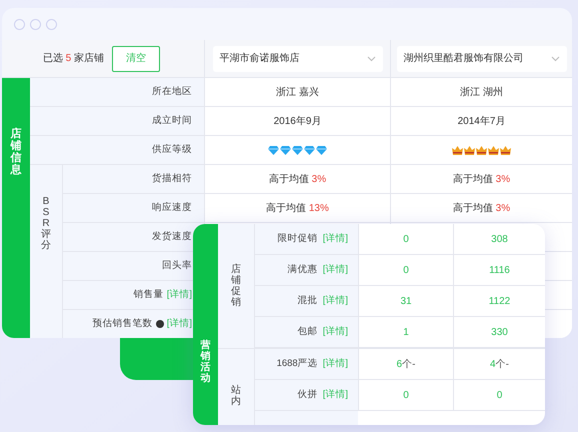  I want to click on subgroup-title: 站内, so click(236, 396).